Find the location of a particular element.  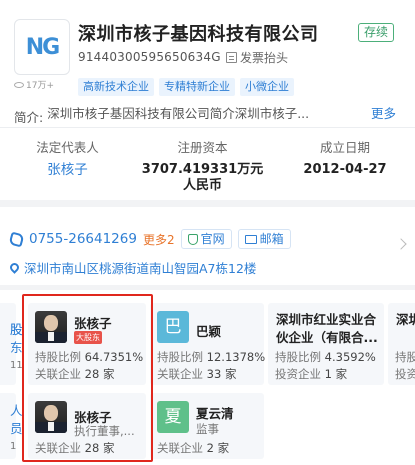

tag-small-micro: 小微企业 is located at coordinates (267, 87).